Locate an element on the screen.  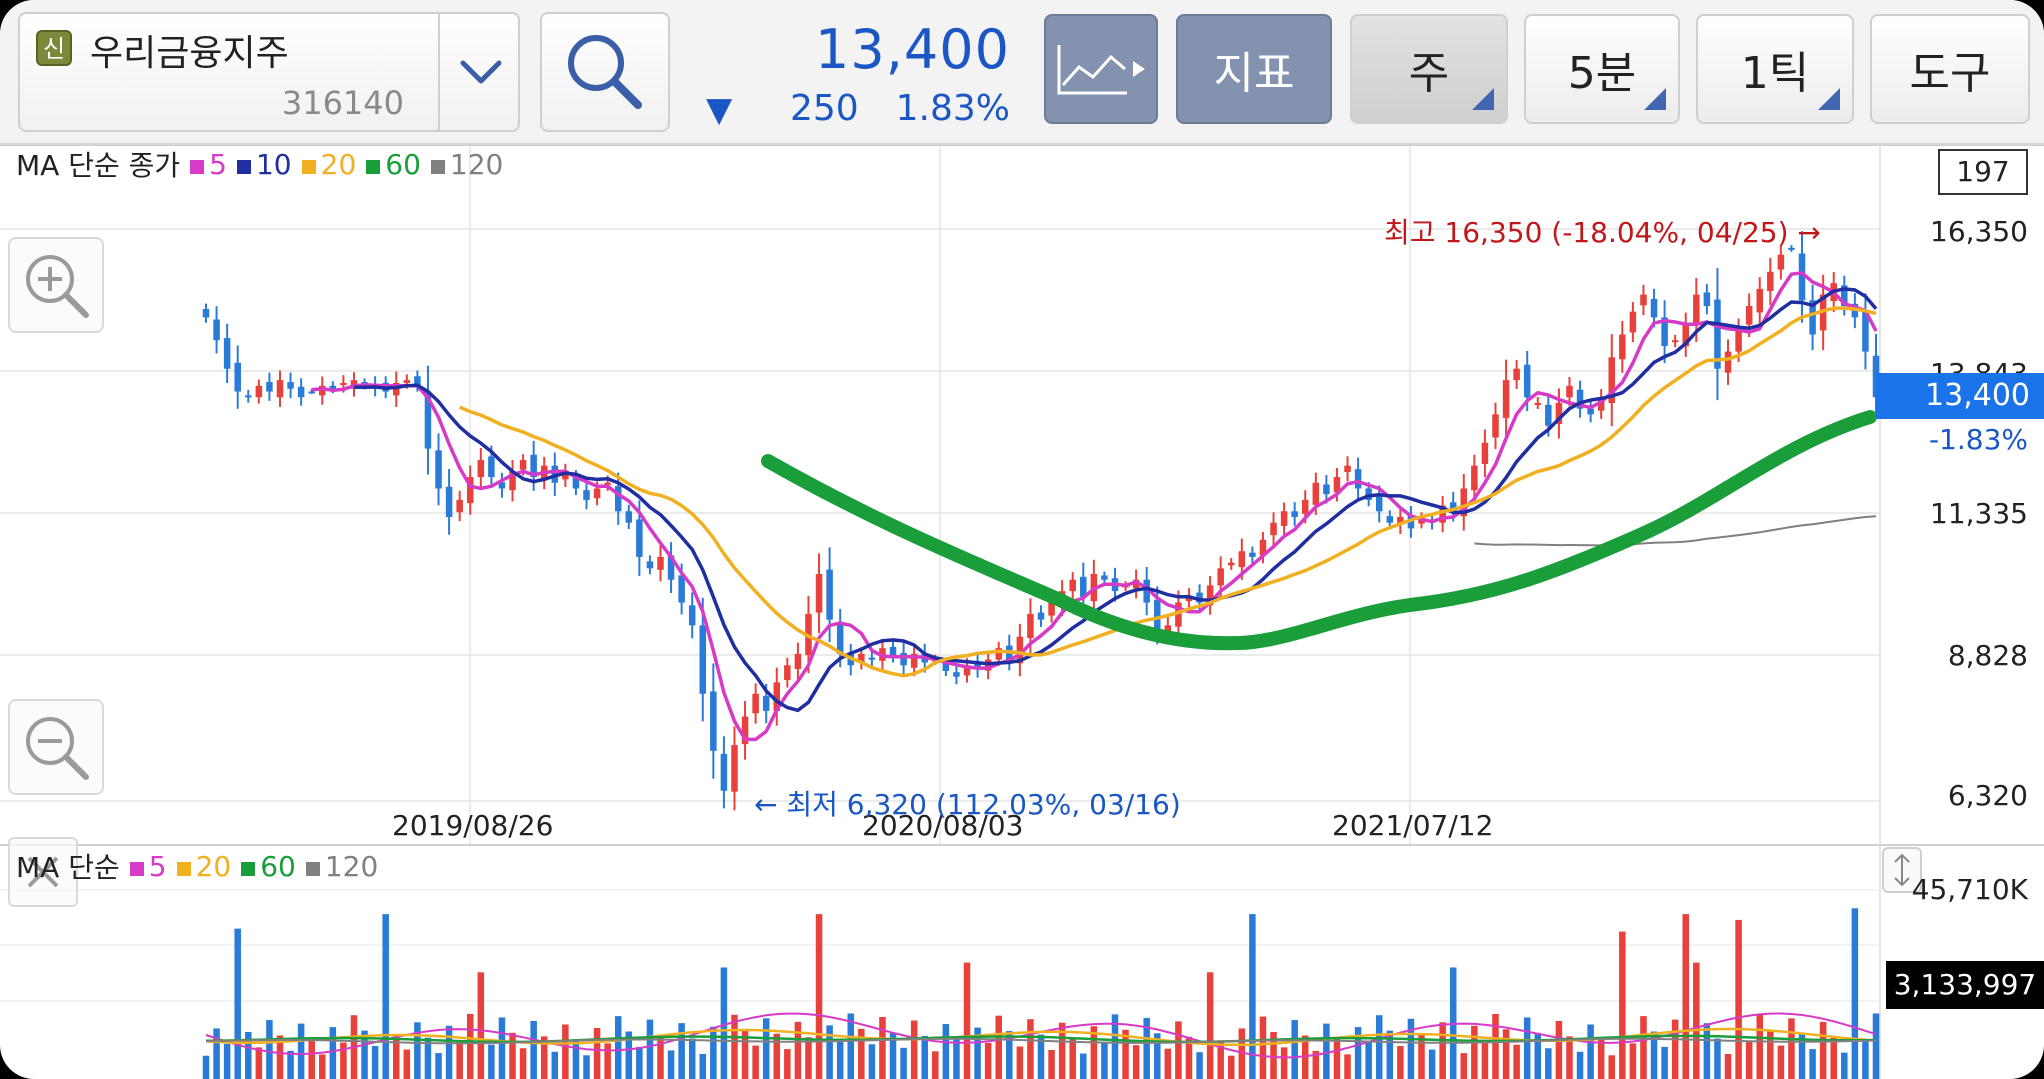
search-icon is located at coordinates (605, 72).